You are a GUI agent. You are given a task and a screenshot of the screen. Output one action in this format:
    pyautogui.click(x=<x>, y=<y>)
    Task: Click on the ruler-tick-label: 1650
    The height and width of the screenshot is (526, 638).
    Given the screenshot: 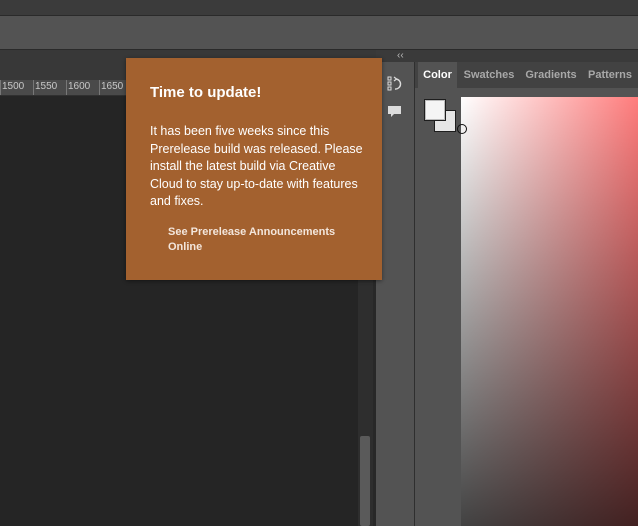 What is the action you would take?
    pyautogui.click(x=112, y=86)
    